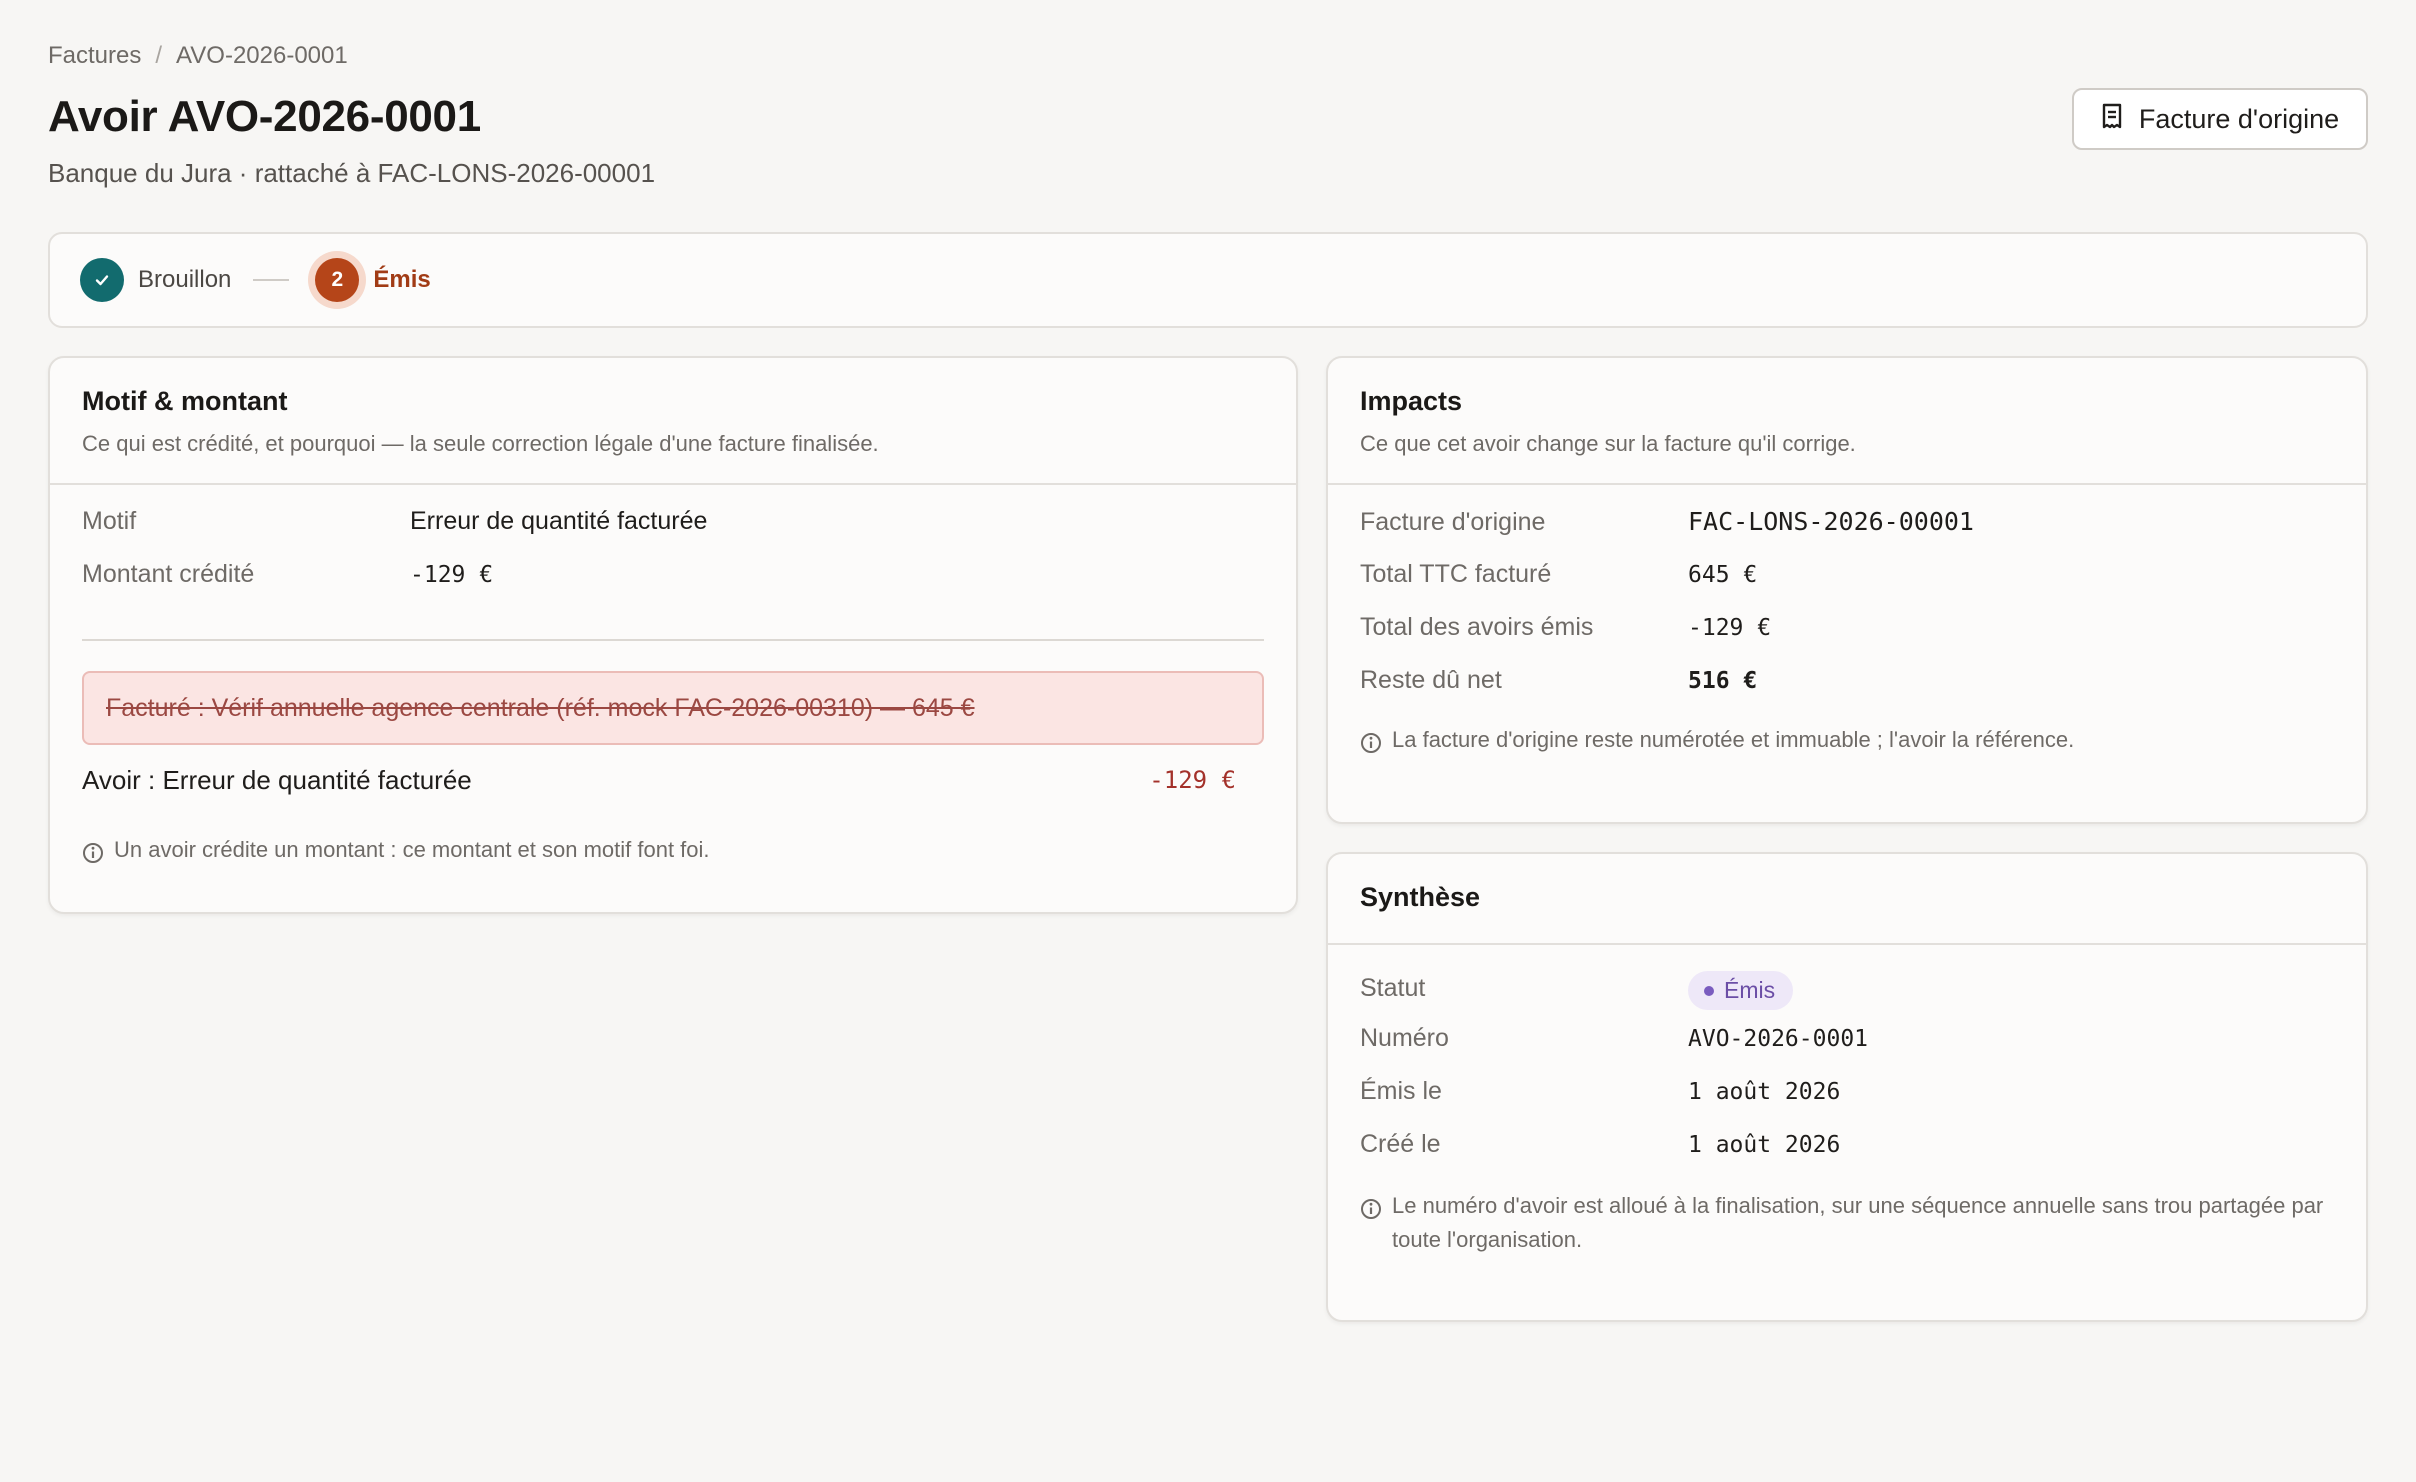  What do you see at coordinates (1750, 990) in the screenshot?
I see `status-badge-text: Émis` at bounding box center [1750, 990].